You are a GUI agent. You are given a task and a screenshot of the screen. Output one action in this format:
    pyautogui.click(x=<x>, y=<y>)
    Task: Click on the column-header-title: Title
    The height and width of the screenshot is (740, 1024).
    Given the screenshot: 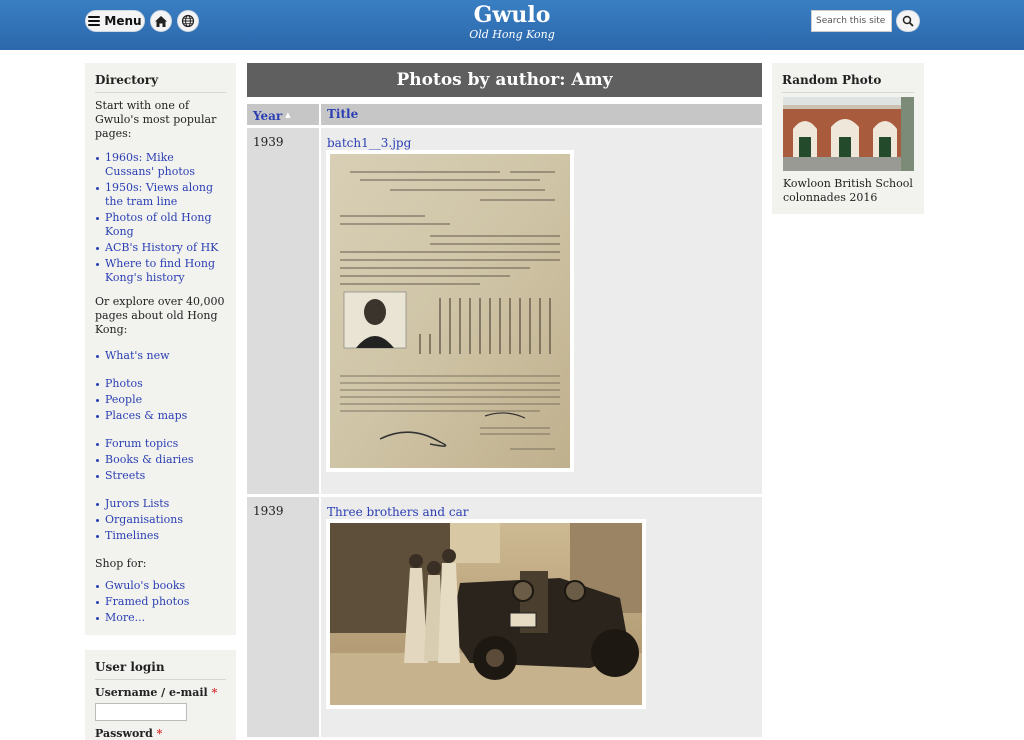 What is the action you would take?
    pyautogui.click(x=541, y=114)
    